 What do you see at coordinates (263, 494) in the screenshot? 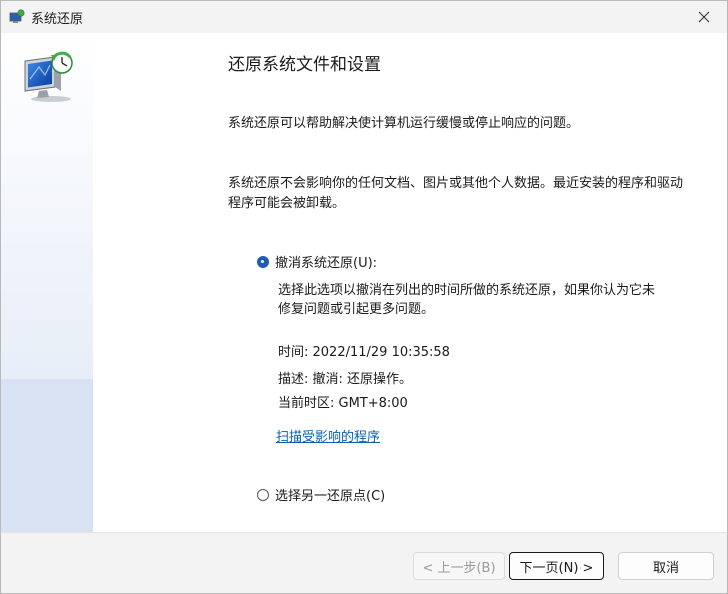
I see `choose-restore-point-radio` at bounding box center [263, 494].